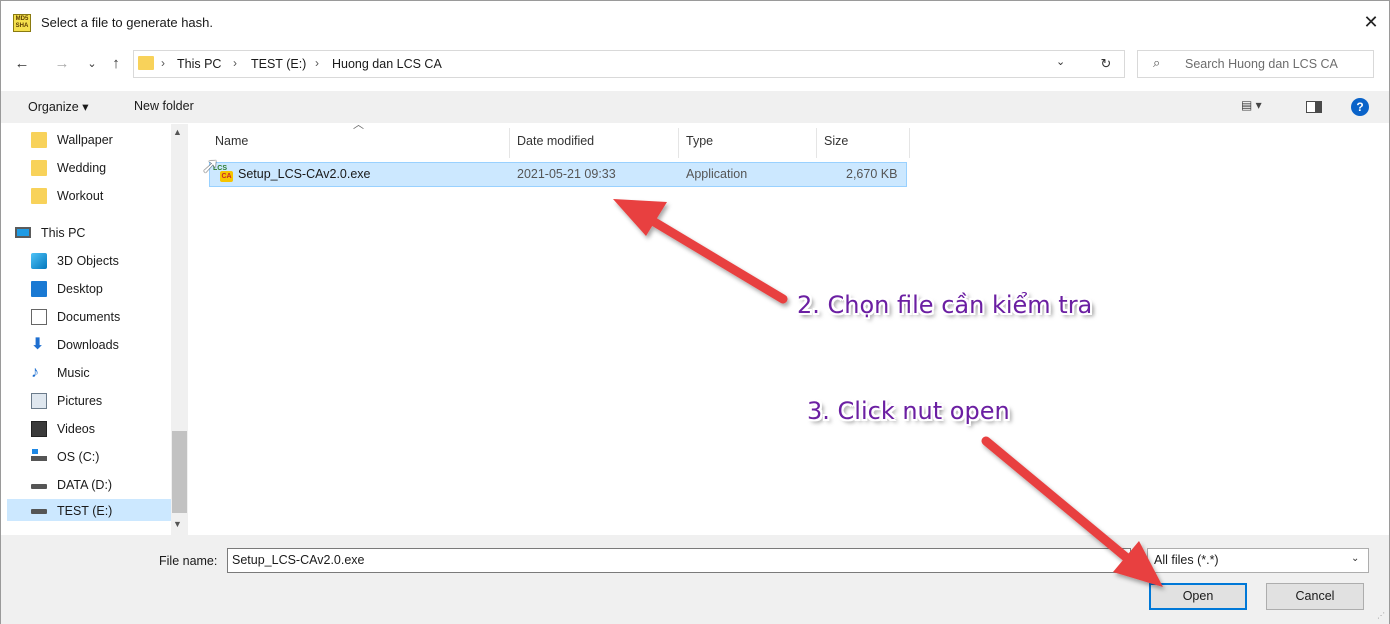 The height and width of the screenshot is (624, 1390). I want to click on file-type-filter: All files (*.*), so click(1258, 560).